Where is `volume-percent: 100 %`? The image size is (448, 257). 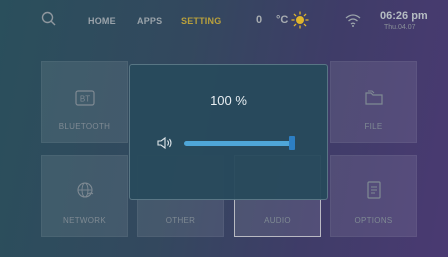
volume-percent: 100 % is located at coordinates (228, 100).